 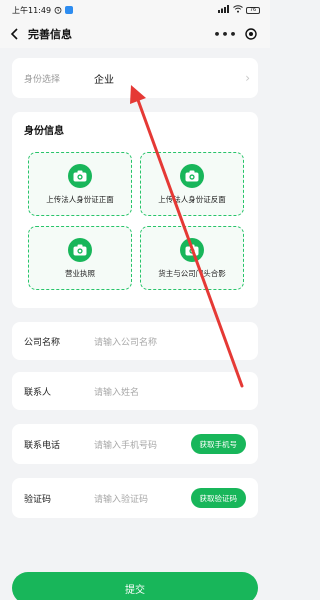 What do you see at coordinates (58, 10) in the screenshot?
I see `alarm-icon` at bounding box center [58, 10].